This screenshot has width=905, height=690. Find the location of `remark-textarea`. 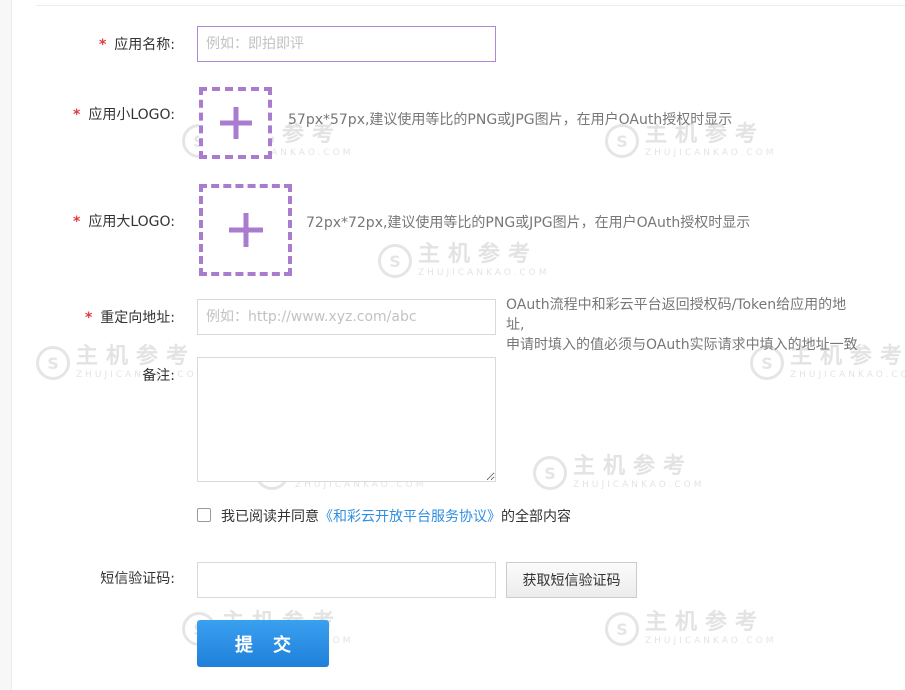

remark-textarea is located at coordinates (346, 419).